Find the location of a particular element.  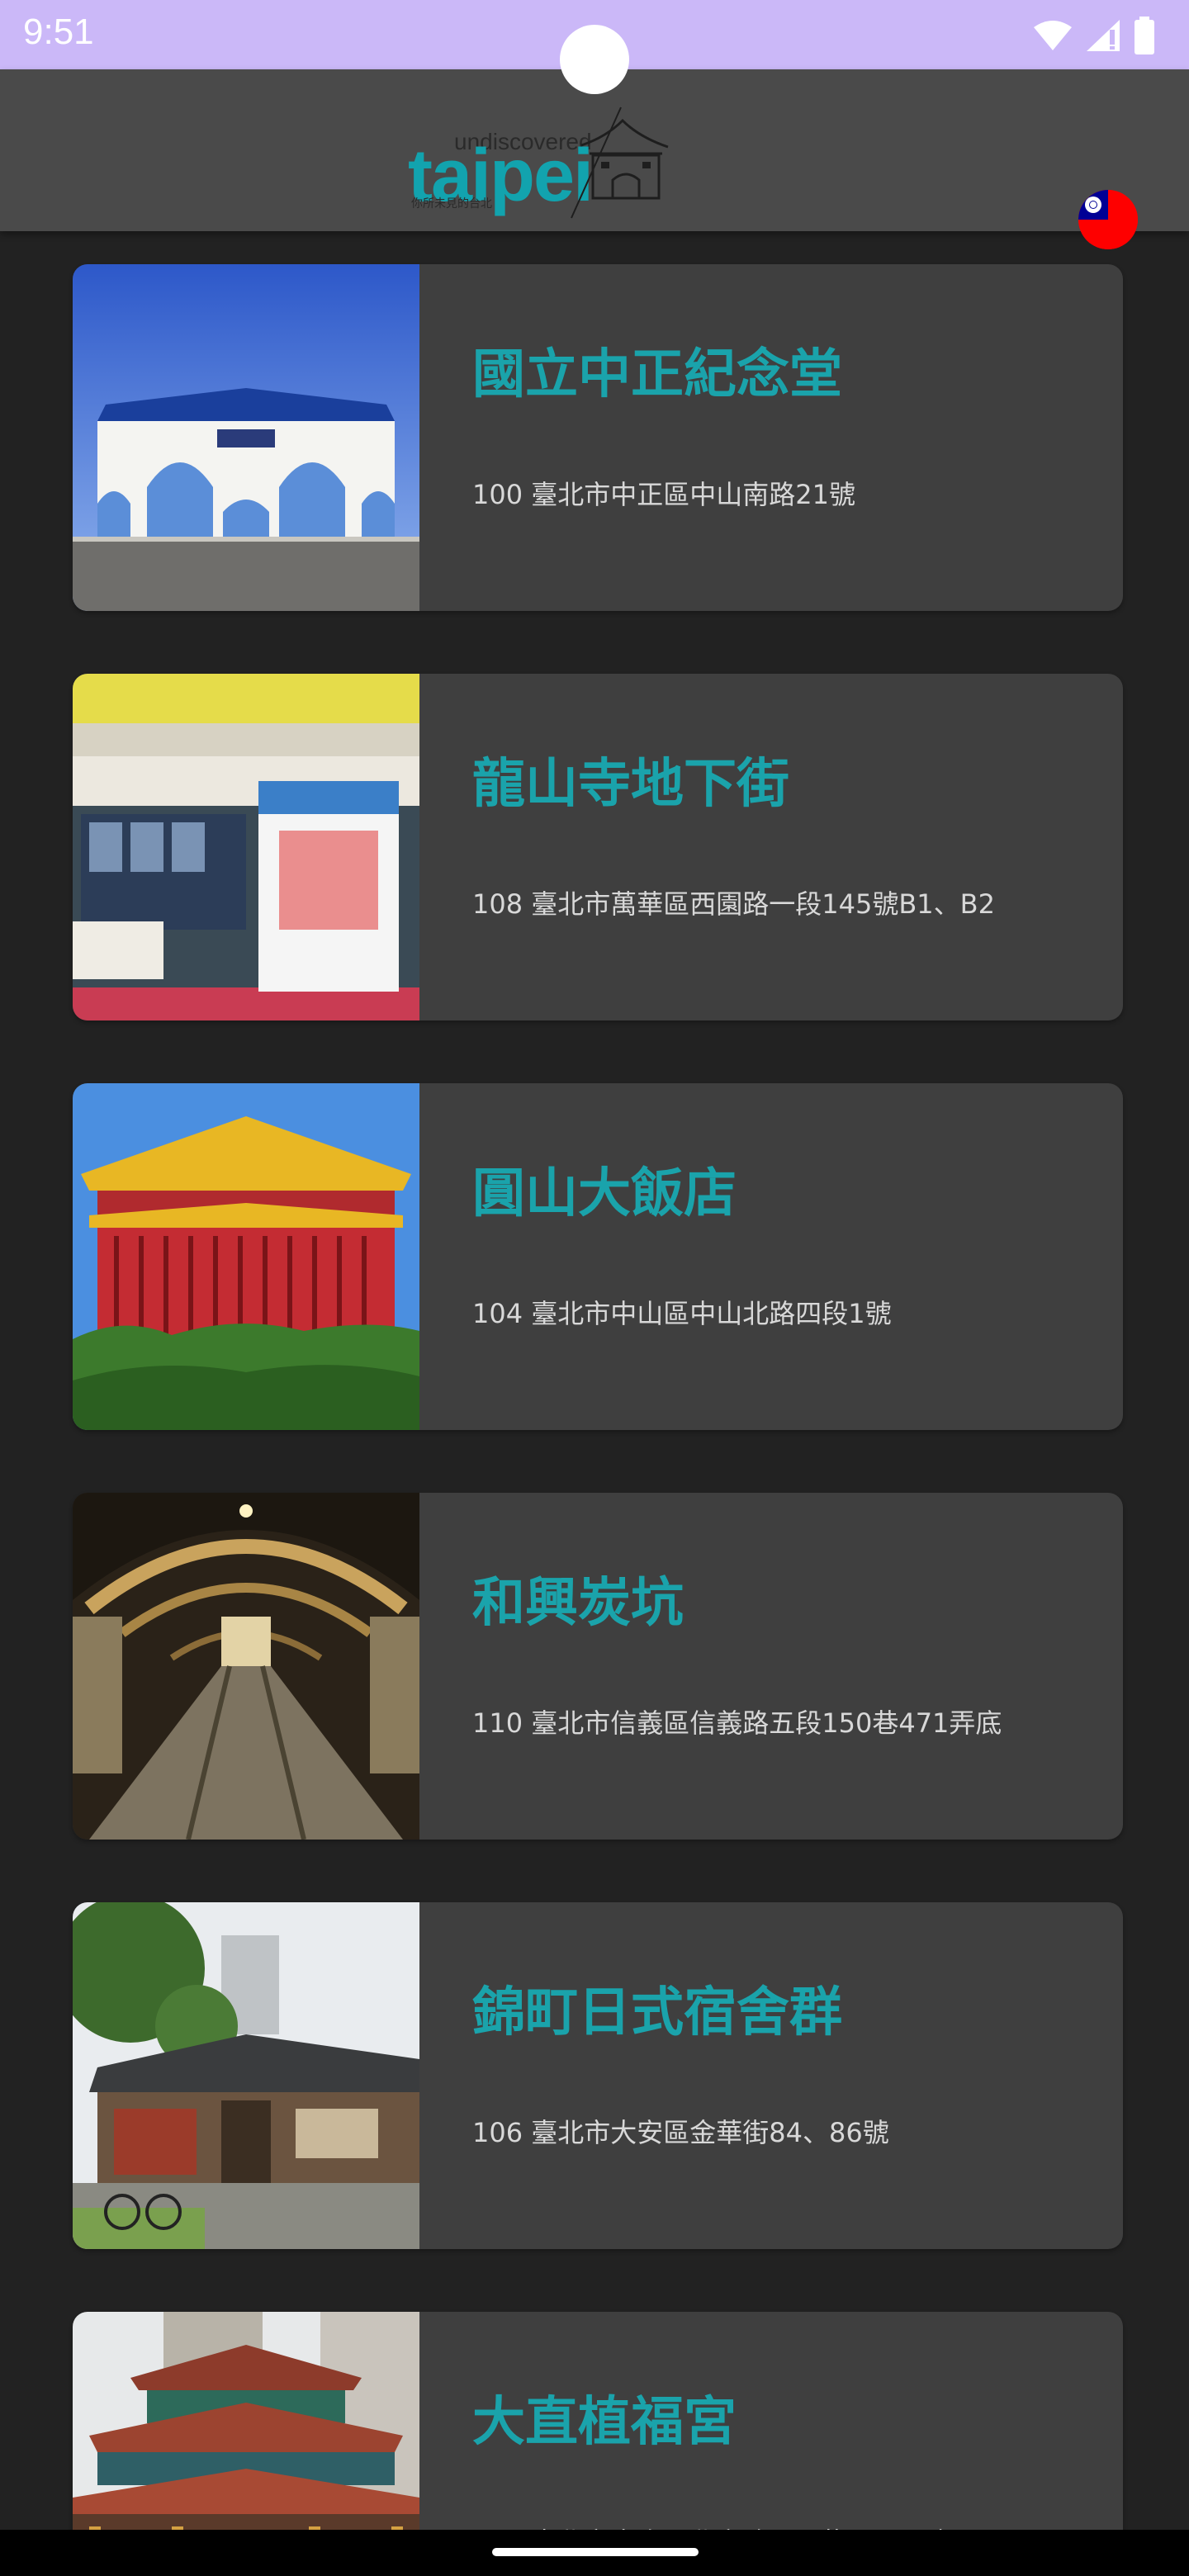

grand-hotel-photo is located at coordinates (246, 1256).